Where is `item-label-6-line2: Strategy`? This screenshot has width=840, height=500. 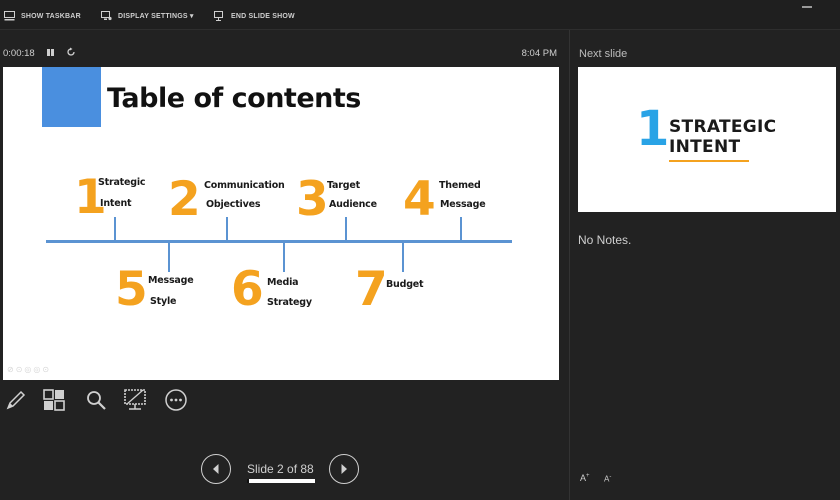 item-label-6-line2: Strategy is located at coordinates (289, 302).